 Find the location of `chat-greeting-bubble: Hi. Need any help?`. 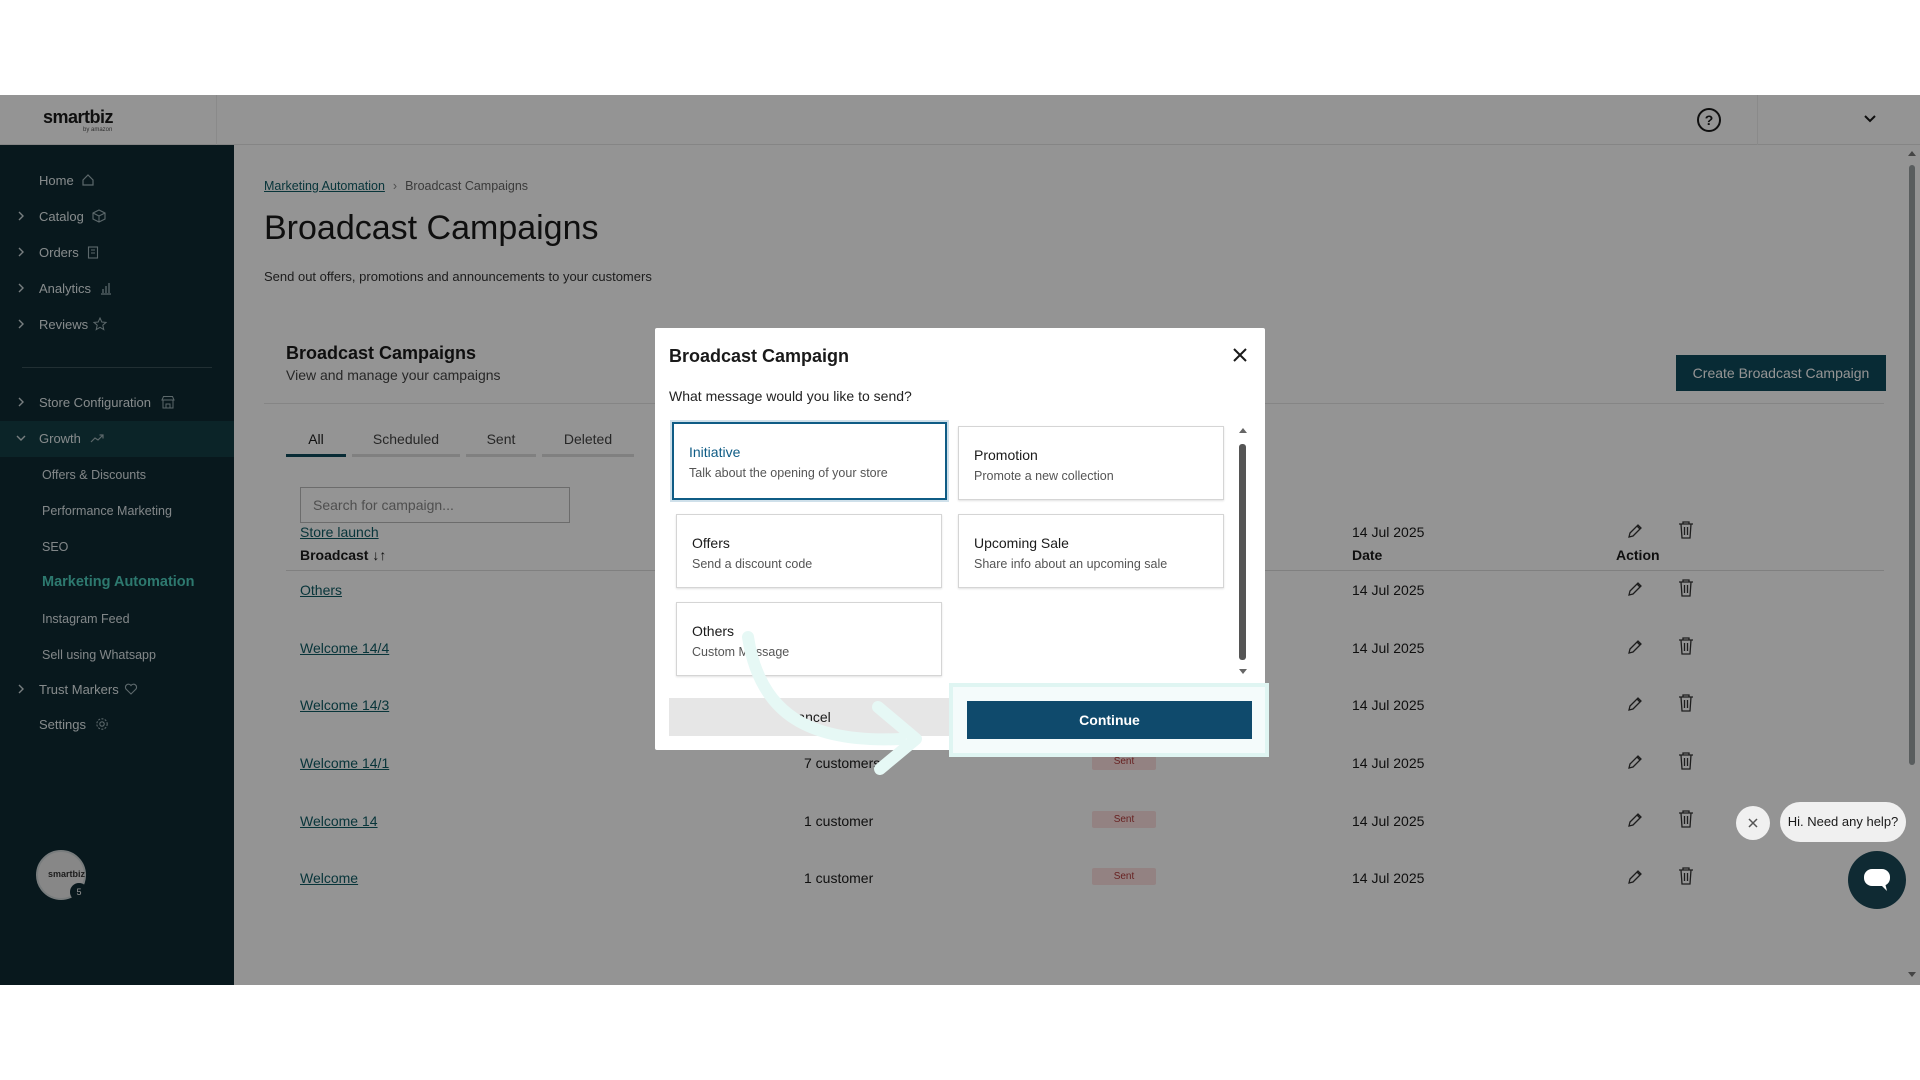

chat-greeting-bubble: Hi. Need any help? is located at coordinates (1843, 822).